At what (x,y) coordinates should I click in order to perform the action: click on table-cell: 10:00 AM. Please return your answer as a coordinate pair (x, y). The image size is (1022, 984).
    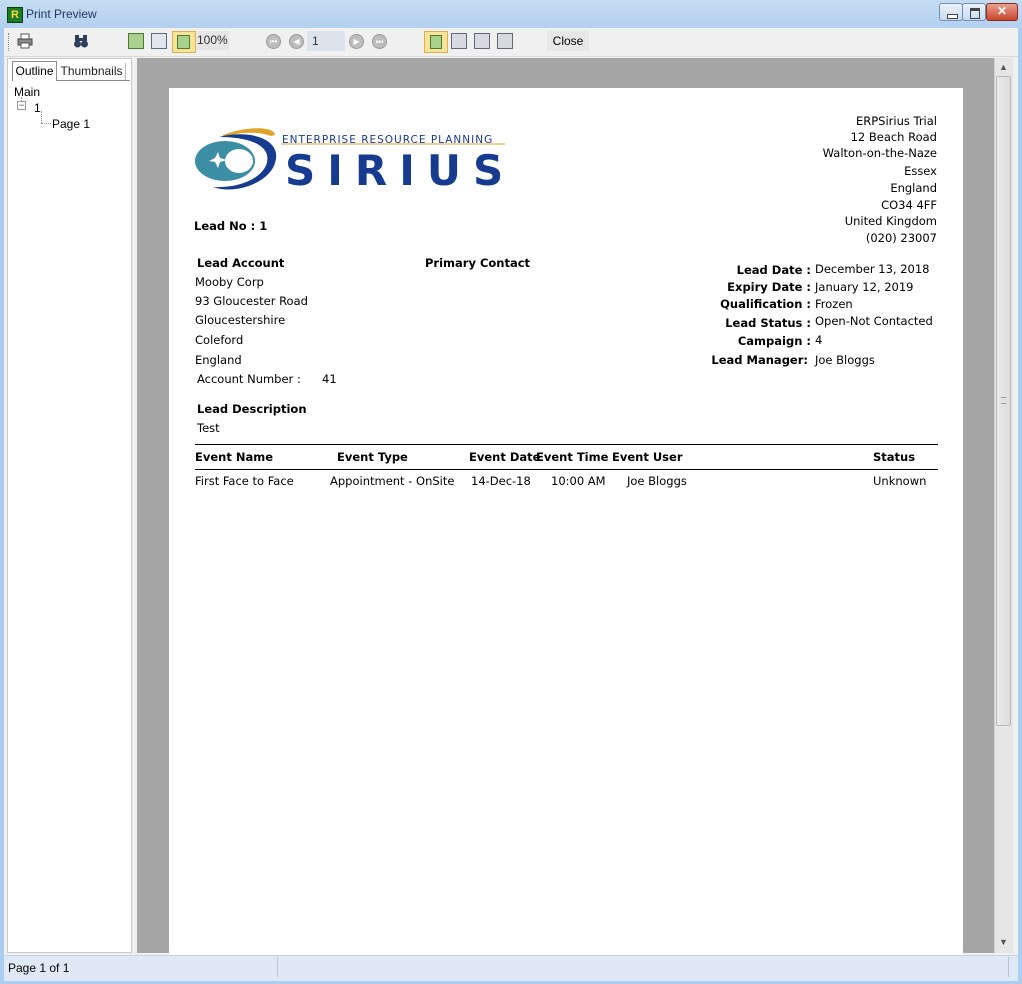
    Looking at the image, I should click on (578, 481).